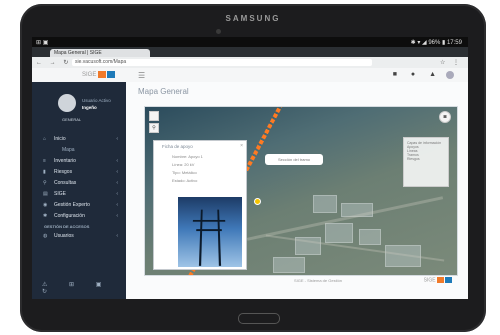 Image resolution: width=500 pixels, height=335 pixels. I want to click on info-panel-title: Ficha de apoyo, so click(177, 146).